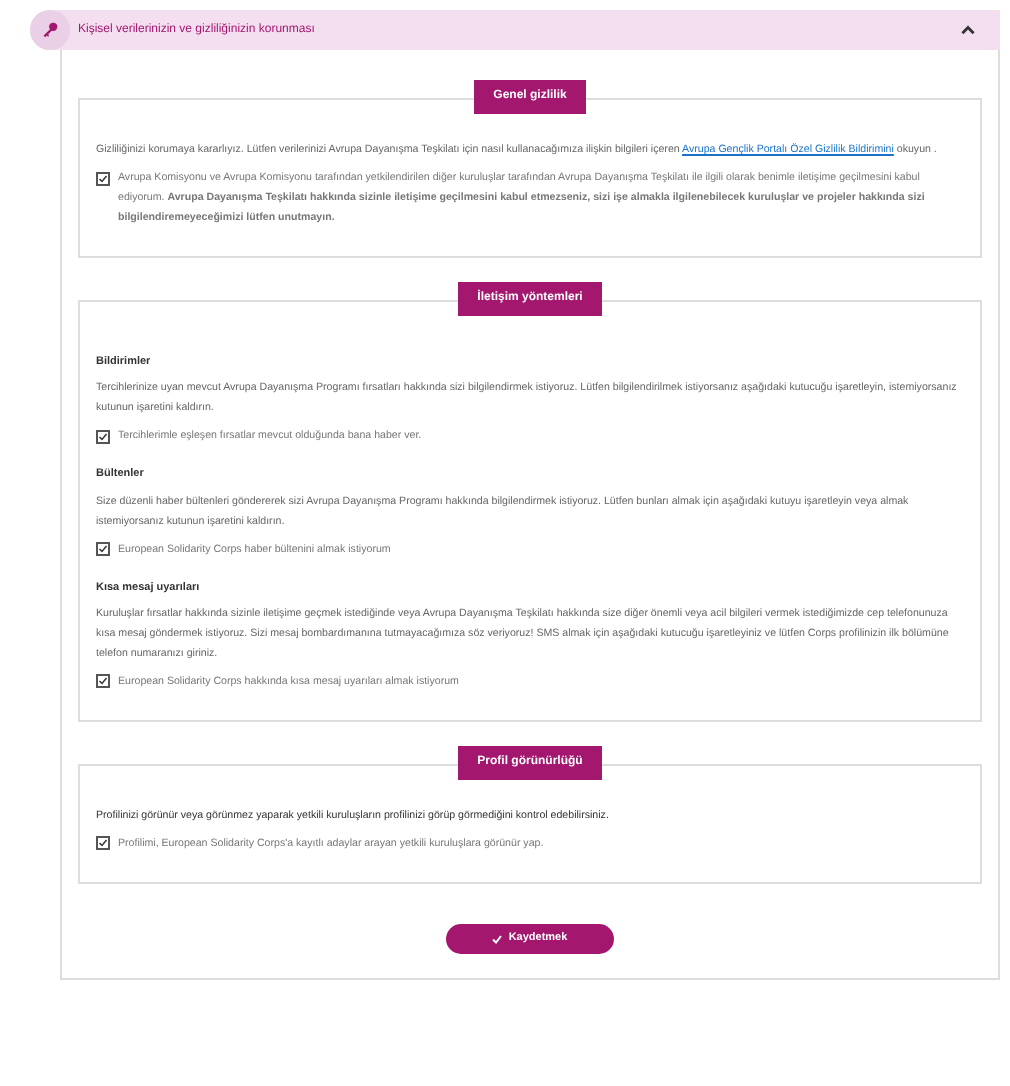 The width and height of the screenshot is (1010, 1086). What do you see at coordinates (968, 30) in the screenshot?
I see `chevron-icon` at bounding box center [968, 30].